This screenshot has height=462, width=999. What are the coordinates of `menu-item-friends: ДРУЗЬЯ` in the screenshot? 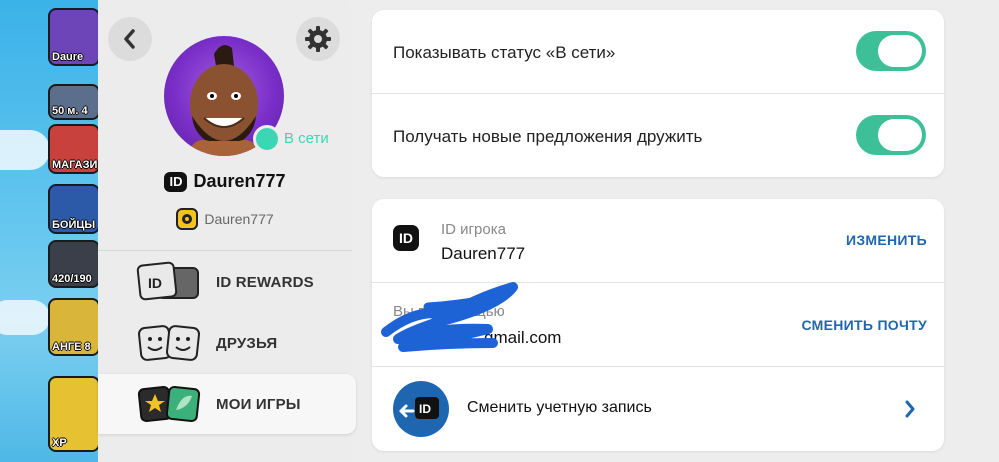 It's located at (227, 343).